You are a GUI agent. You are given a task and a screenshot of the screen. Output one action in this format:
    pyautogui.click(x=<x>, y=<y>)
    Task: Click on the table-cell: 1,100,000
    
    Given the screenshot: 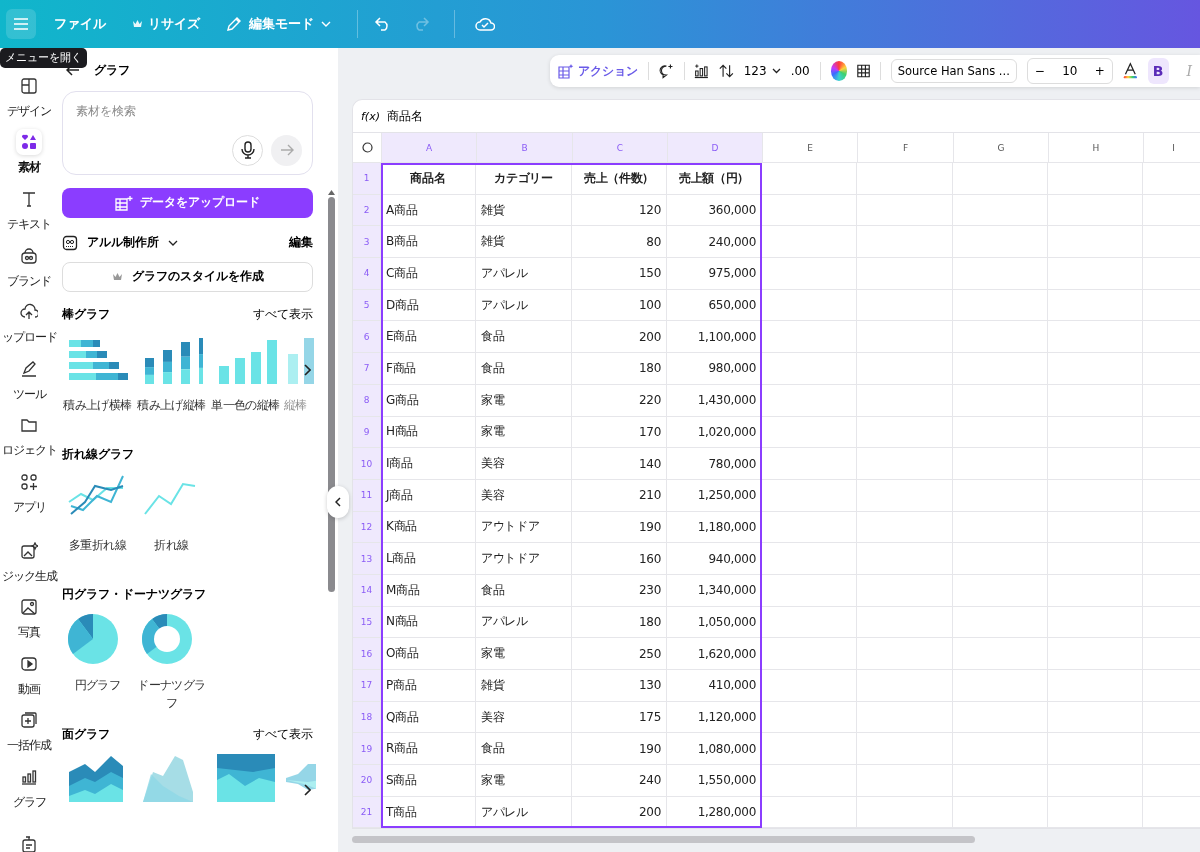 What is the action you would take?
    pyautogui.click(x=714, y=337)
    